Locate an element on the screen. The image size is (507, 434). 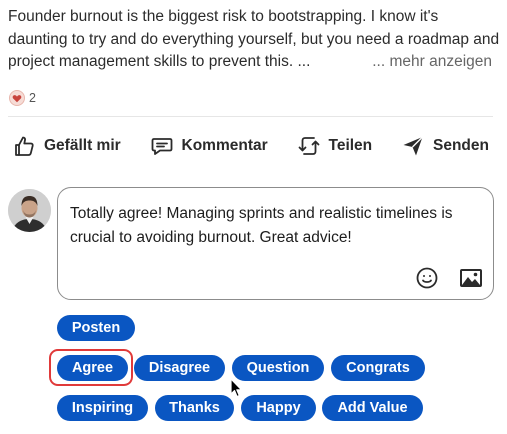
mouse-cursor-icon is located at coordinates (236, 388).